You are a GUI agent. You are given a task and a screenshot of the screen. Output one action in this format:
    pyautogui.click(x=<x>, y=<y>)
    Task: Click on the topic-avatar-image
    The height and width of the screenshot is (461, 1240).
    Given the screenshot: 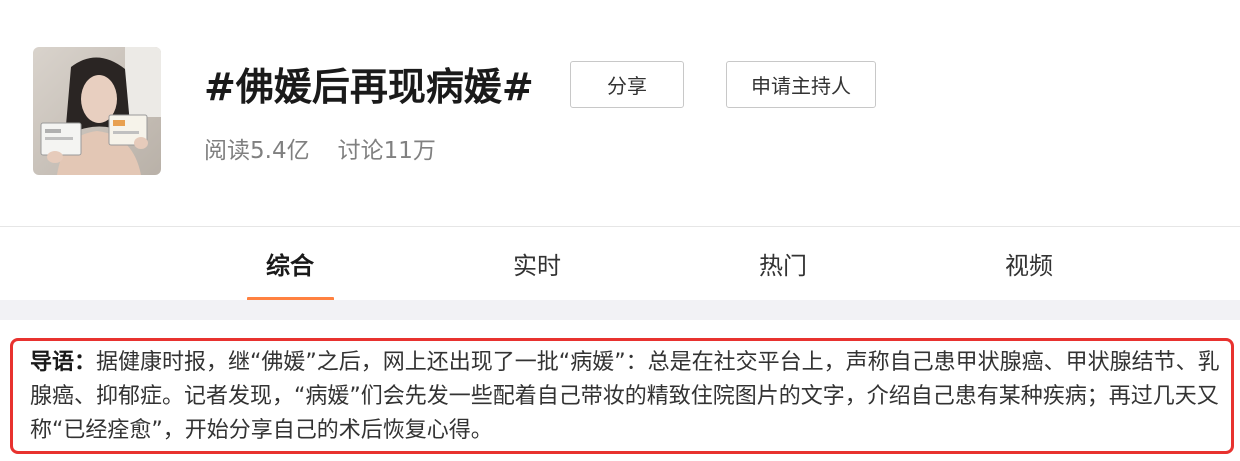 What is the action you would take?
    pyautogui.click(x=97, y=111)
    